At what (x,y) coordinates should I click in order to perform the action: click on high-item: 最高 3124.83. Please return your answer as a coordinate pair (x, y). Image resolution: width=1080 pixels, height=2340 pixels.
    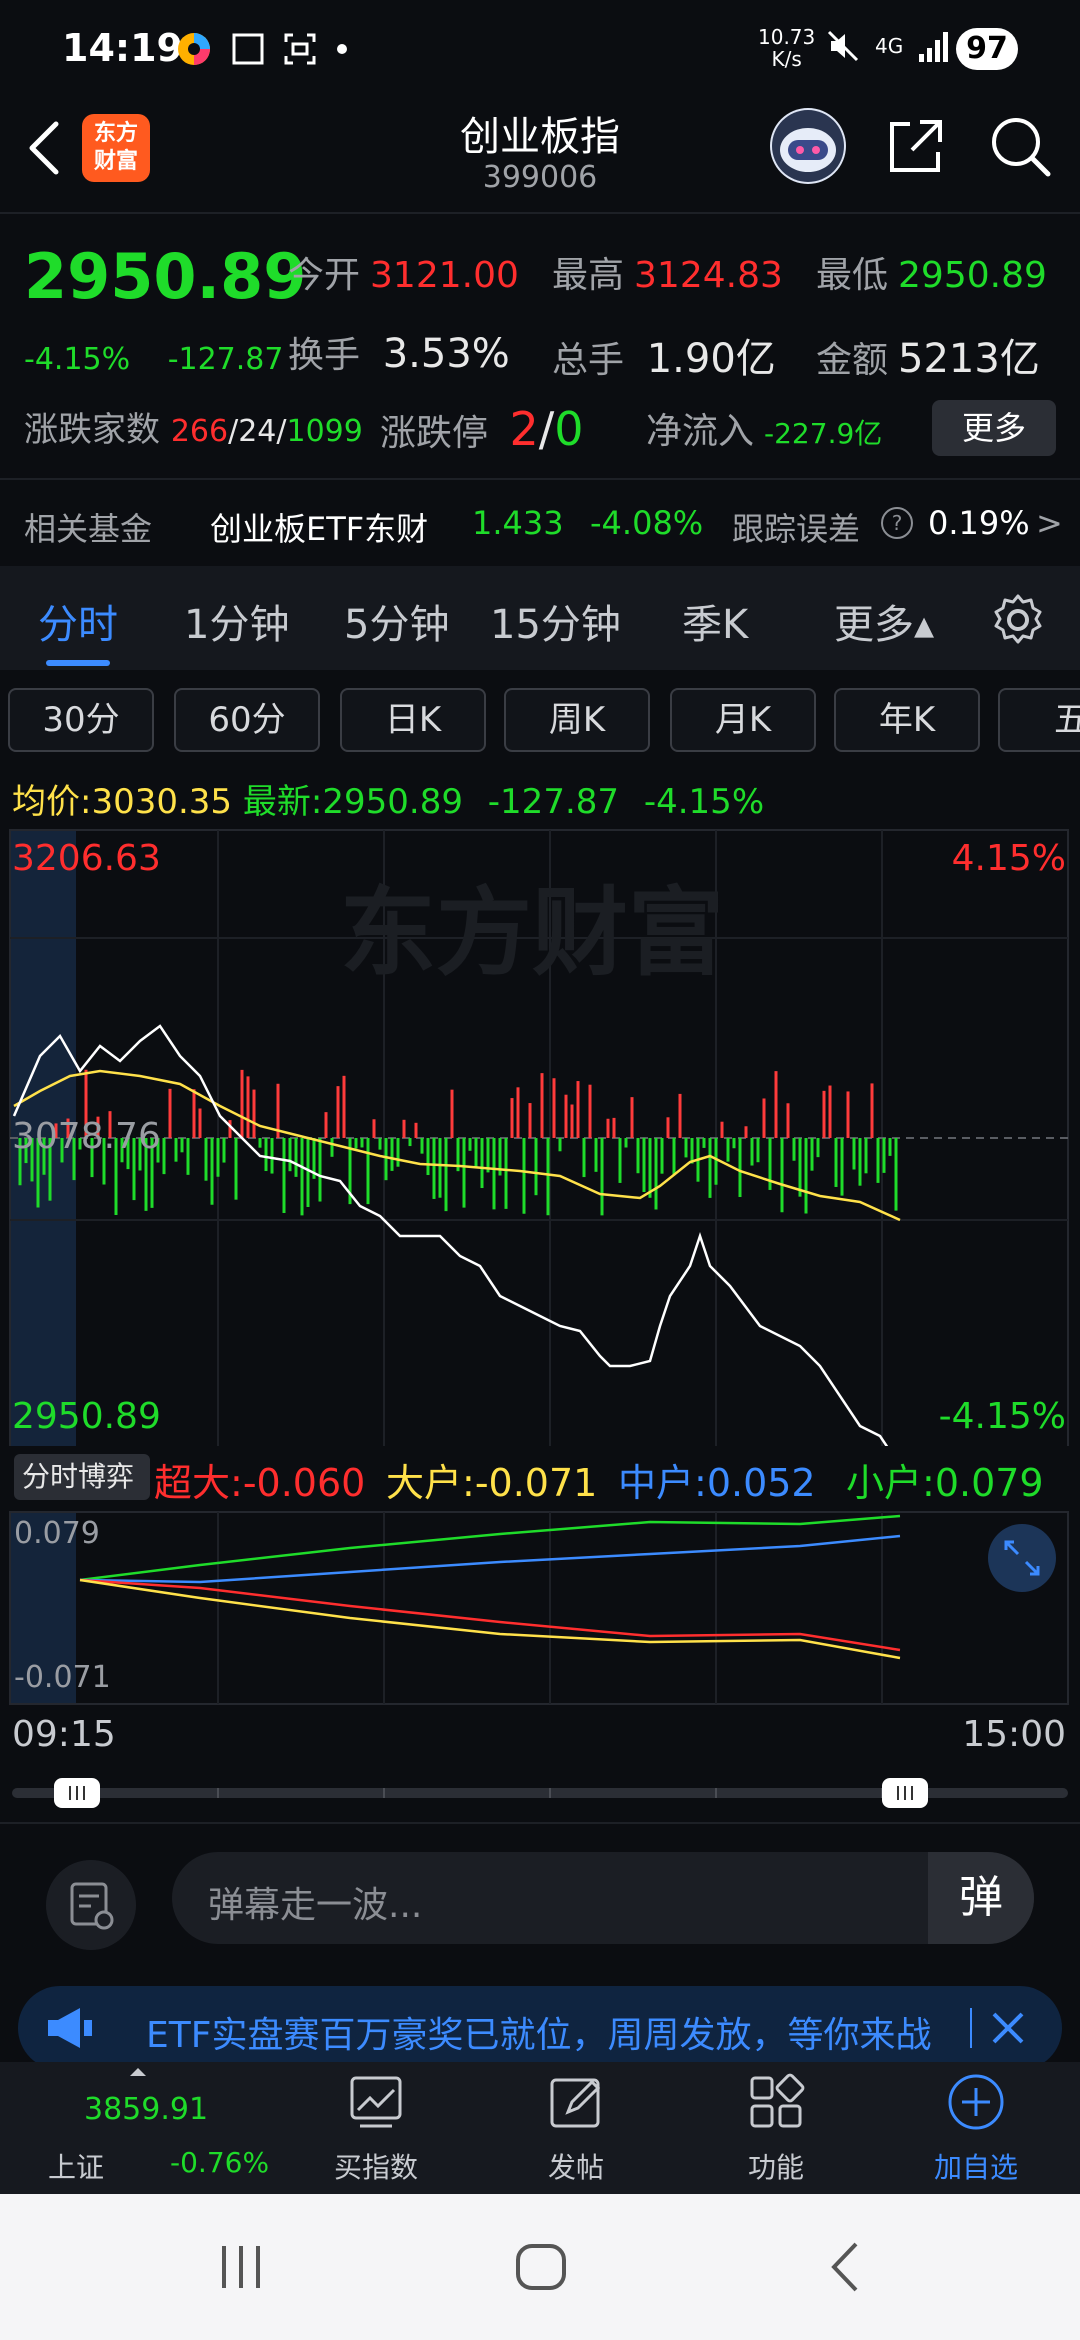
    Looking at the image, I should click on (667, 272).